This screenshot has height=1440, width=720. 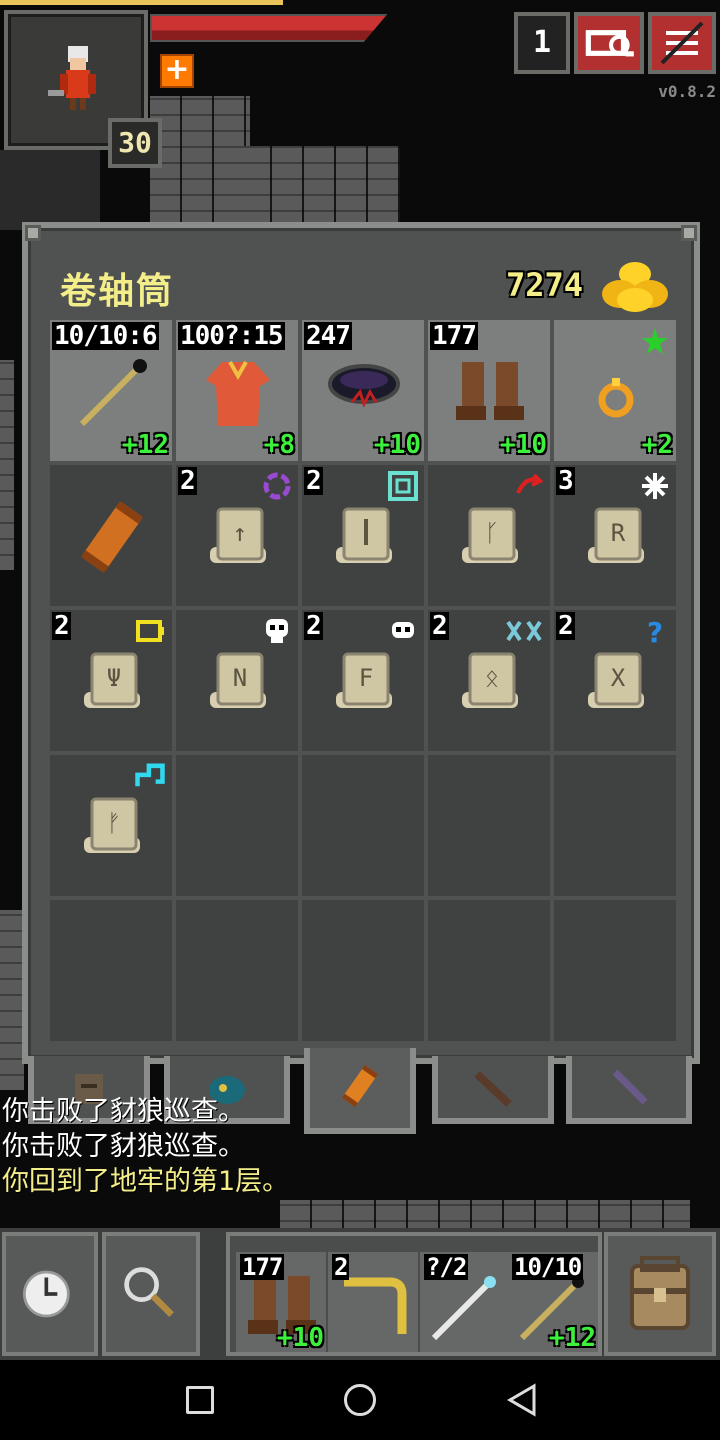 I want to click on item-upgrade: +8, so click(x=279, y=445).